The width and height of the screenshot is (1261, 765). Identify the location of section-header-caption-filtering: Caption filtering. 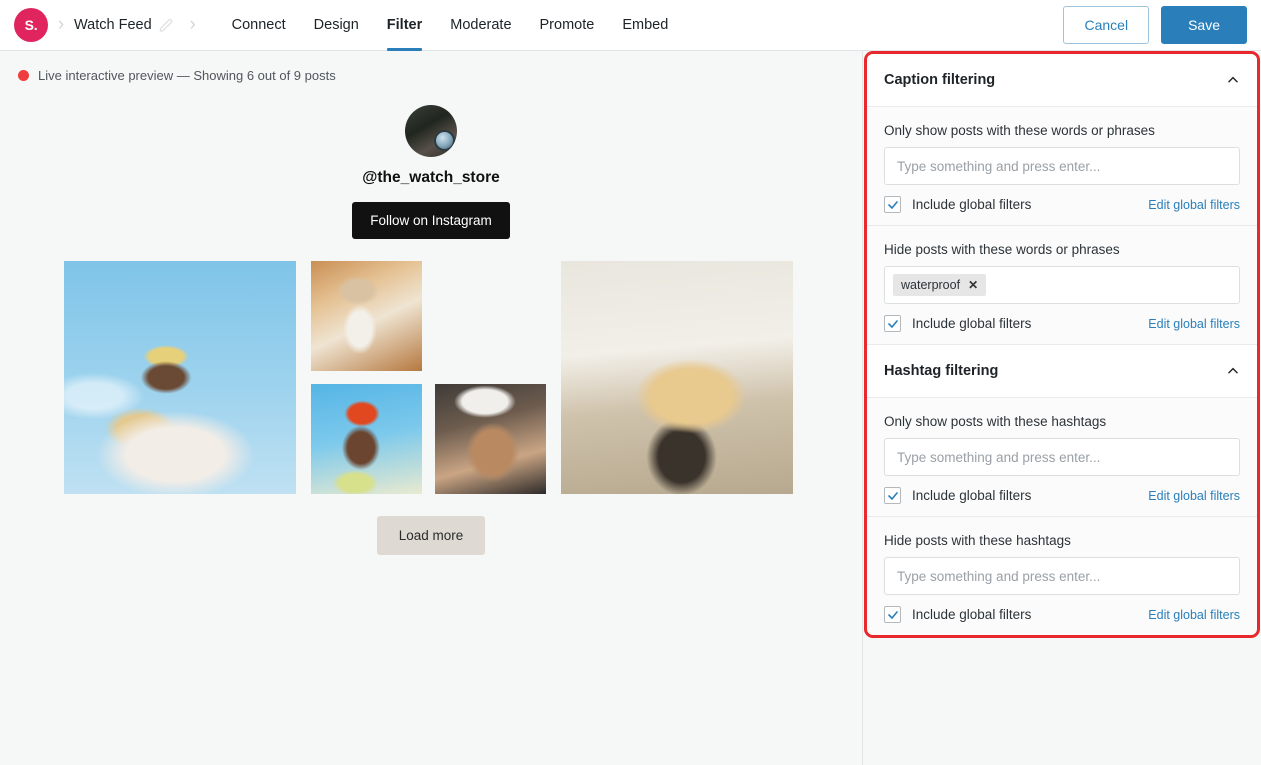
(1062, 80).